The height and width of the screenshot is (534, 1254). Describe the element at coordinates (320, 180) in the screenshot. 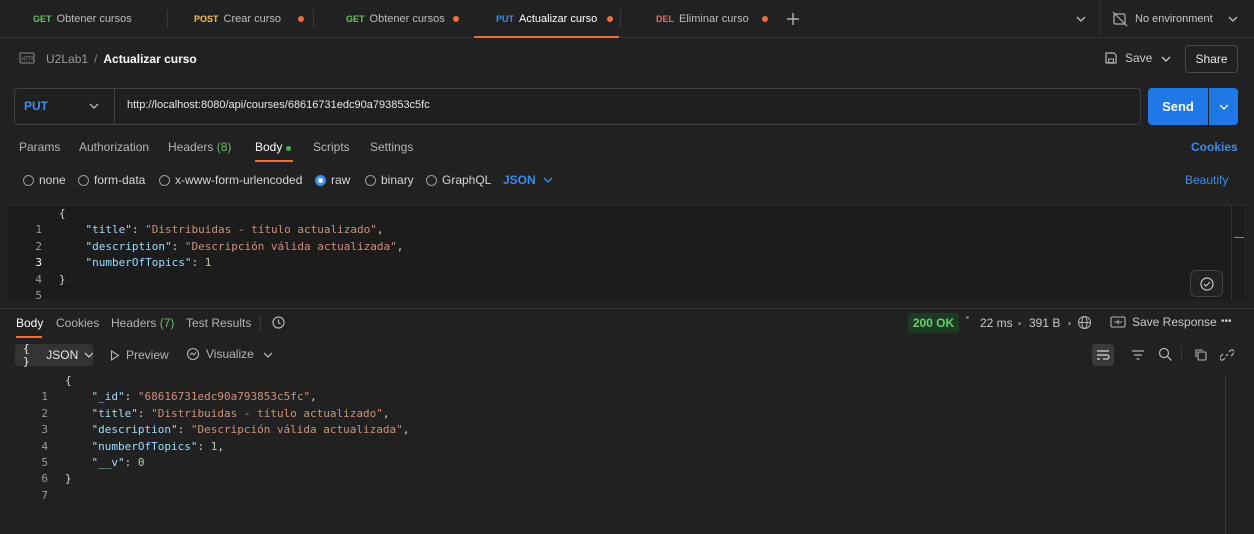

I see `radio-selected-icon` at that location.